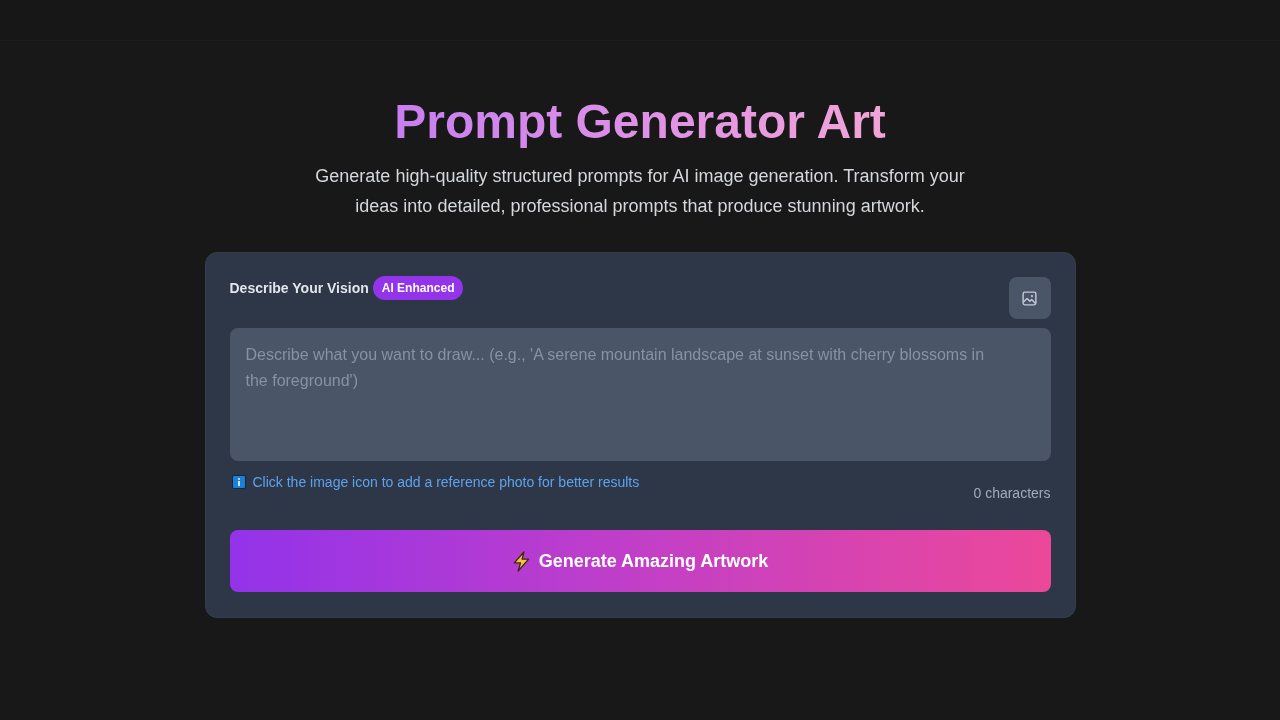  What do you see at coordinates (299, 288) in the screenshot?
I see `field-label: Describe Your Vision` at bounding box center [299, 288].